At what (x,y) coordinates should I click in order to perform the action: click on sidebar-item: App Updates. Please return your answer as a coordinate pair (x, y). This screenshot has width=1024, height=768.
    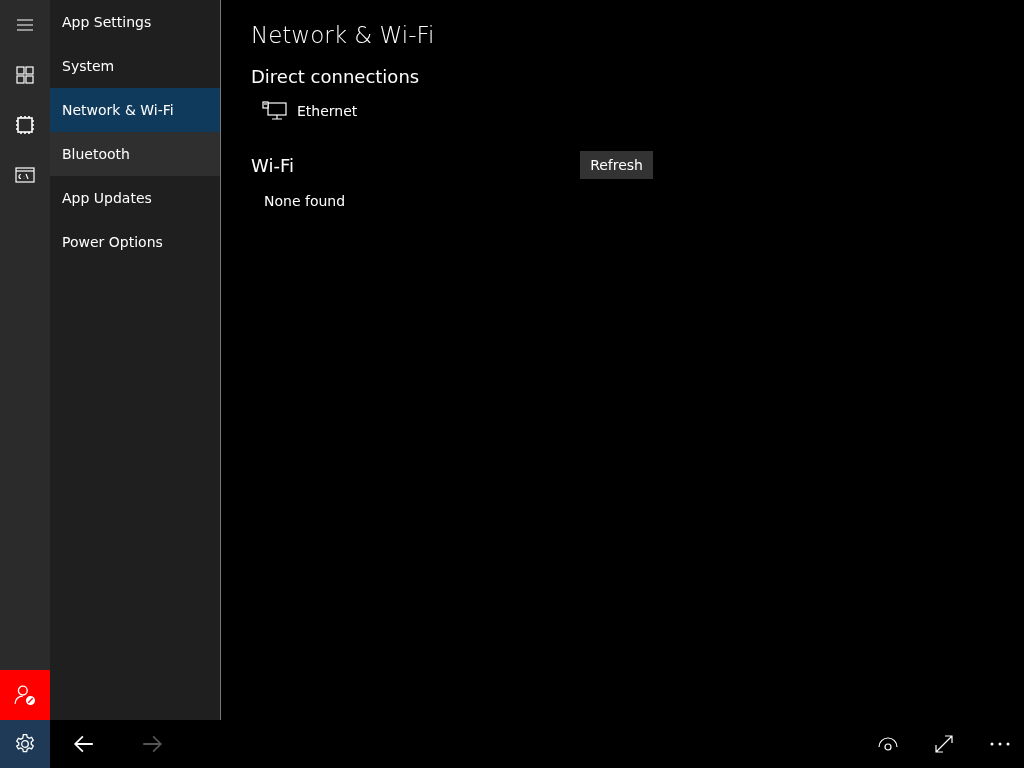
    Looking at the image, I should click on (135, 198).